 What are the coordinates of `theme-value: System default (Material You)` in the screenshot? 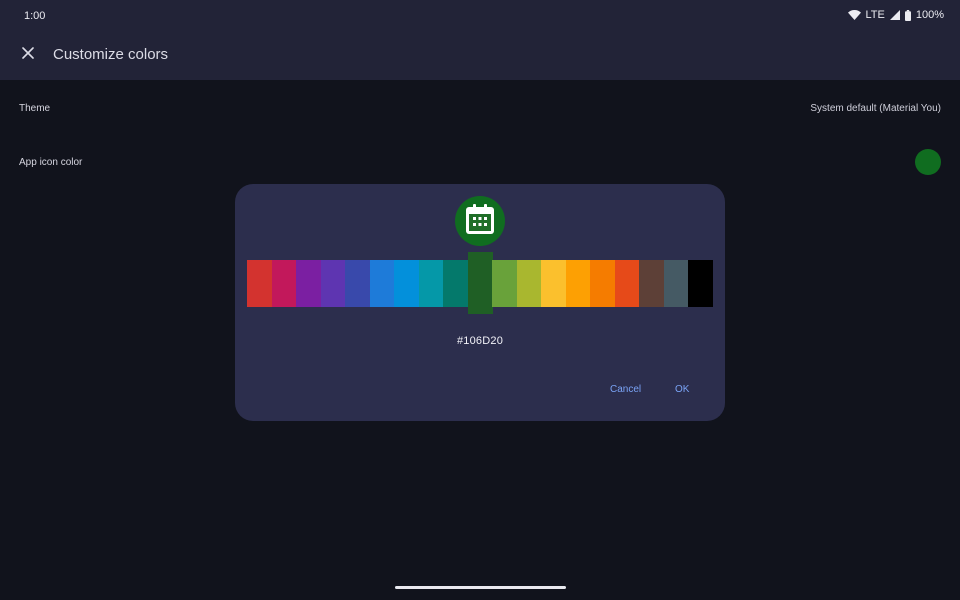 It's located at (875, 108).